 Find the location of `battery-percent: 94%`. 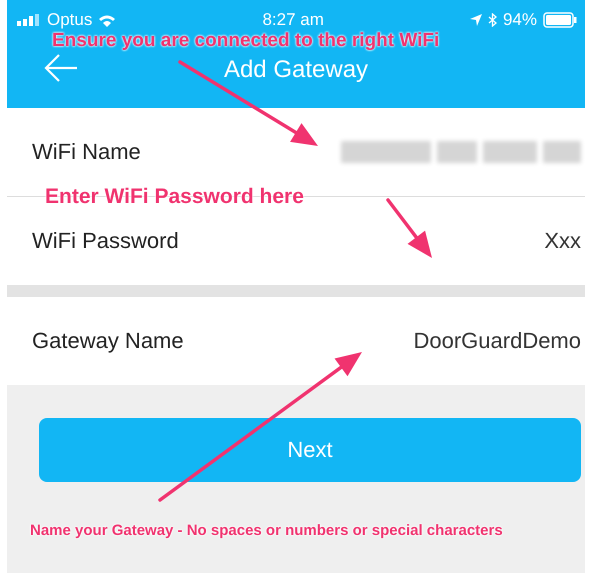

battery-percent: 94% is located at coordinates (519, 20).